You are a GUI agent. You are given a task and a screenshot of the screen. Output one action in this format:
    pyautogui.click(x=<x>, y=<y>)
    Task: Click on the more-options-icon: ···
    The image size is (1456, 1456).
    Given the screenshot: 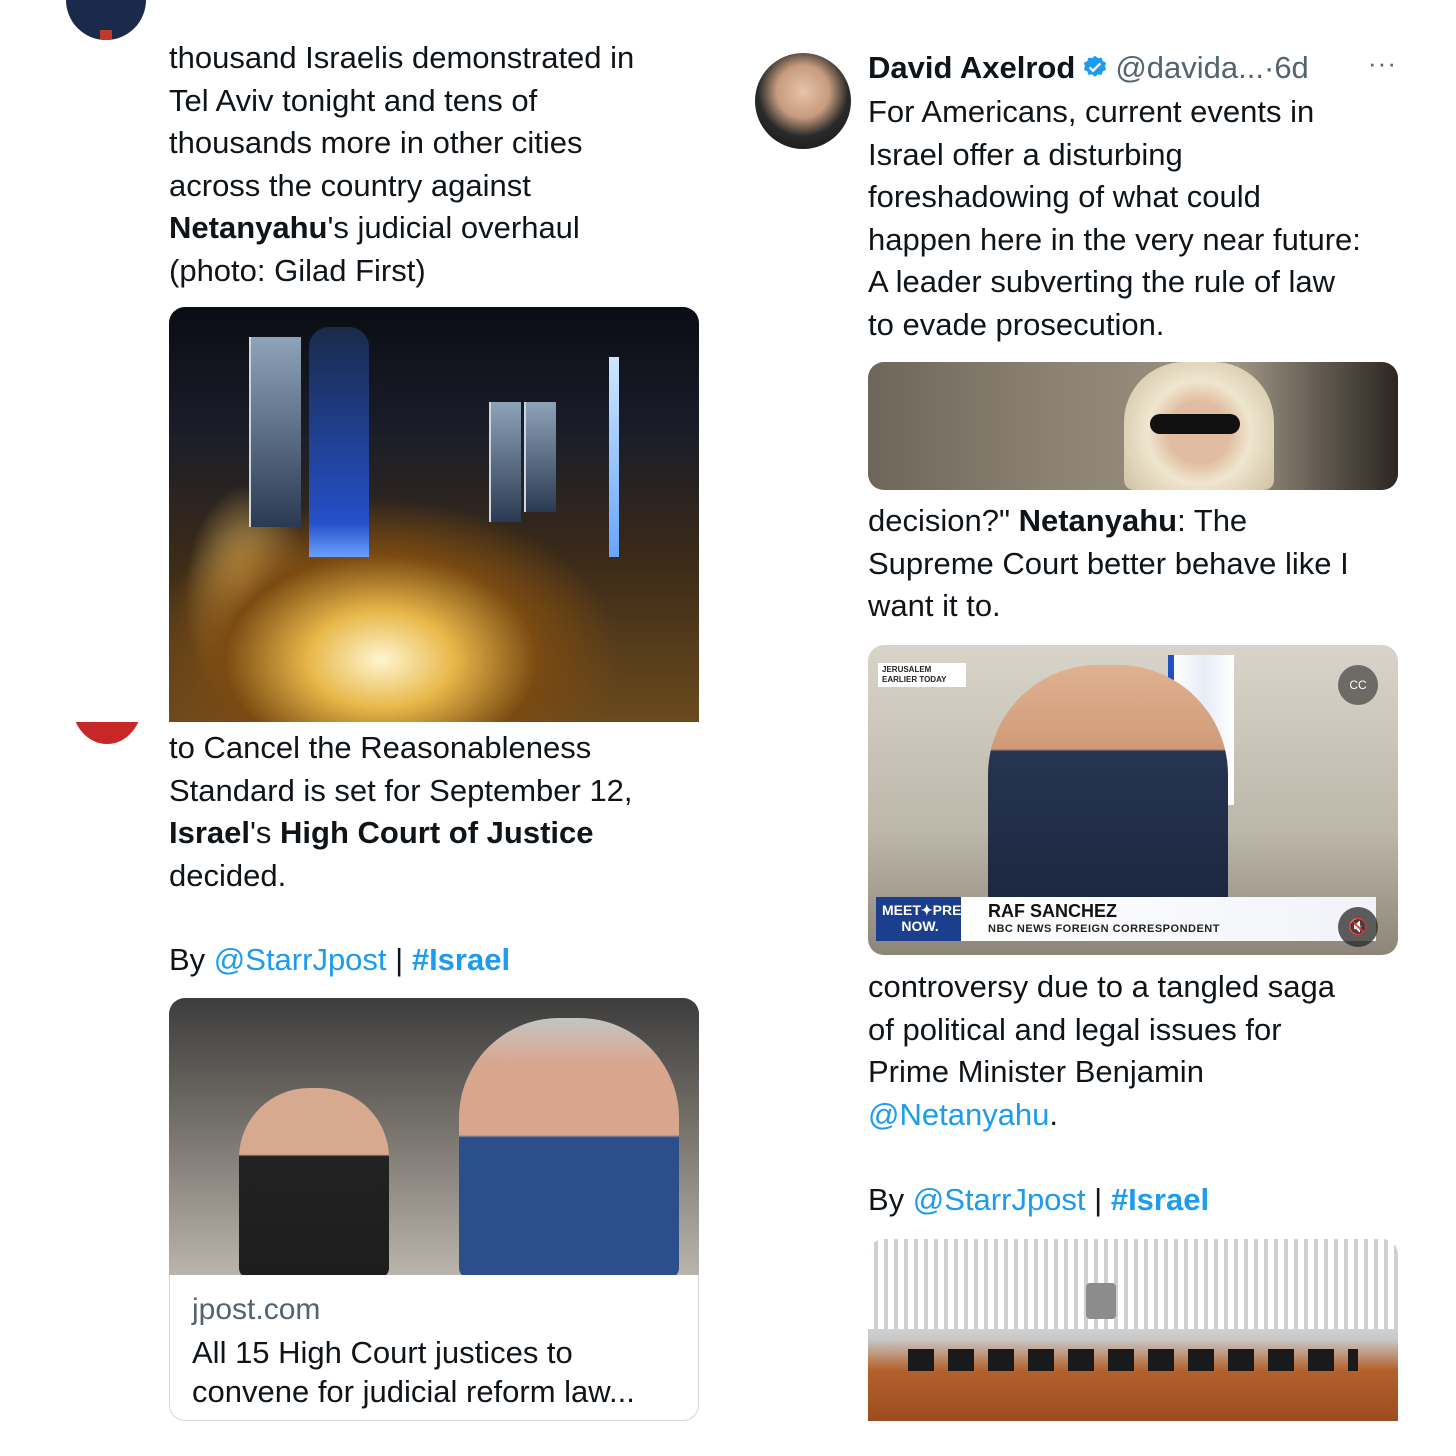 What is the action you would take?
    pyautogui.click(x=1382, y=63)
    